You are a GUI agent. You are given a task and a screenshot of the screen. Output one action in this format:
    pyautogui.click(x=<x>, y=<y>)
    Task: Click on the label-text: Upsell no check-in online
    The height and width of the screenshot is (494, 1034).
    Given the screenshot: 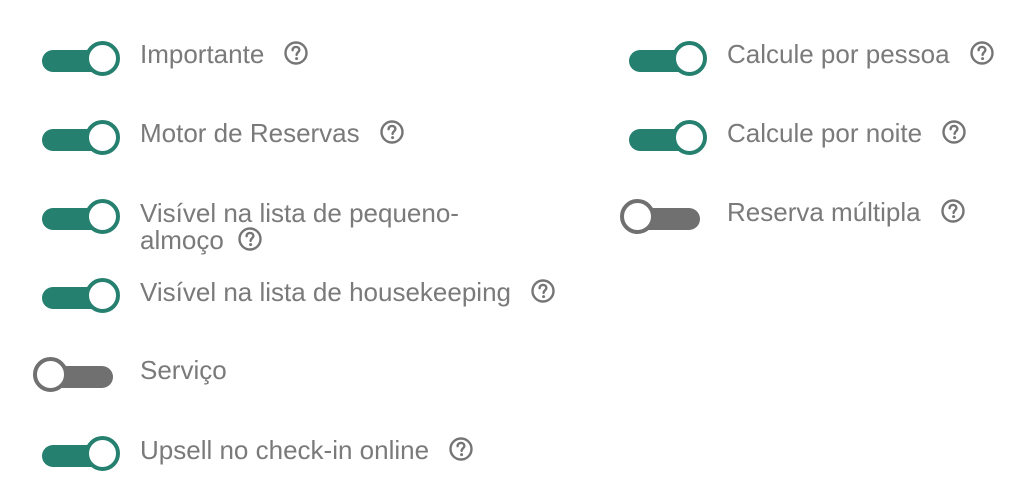 What is the action you would take?
    pyautogui.click(x=285, y=450)
    